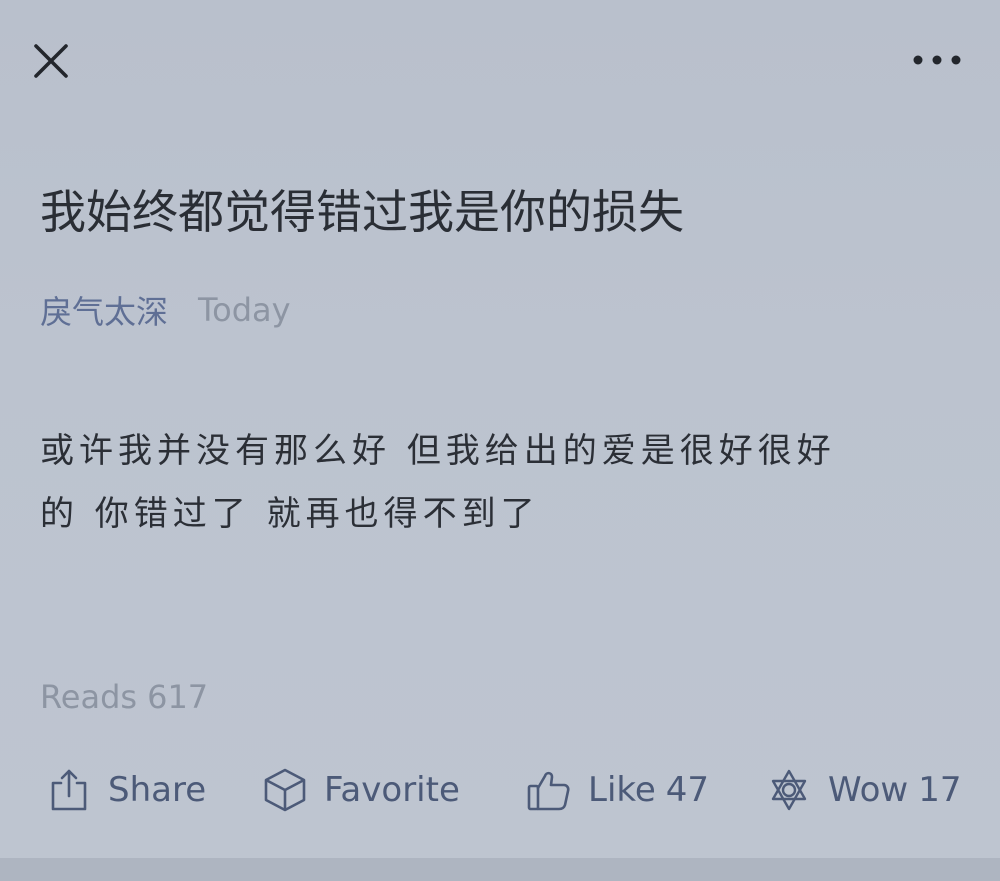  Describe the element at coordinates (438, 451) in the screenshot. I see `post-body-line: 或许我并没有那么好 但我给出的爱是很好很好` at that location.